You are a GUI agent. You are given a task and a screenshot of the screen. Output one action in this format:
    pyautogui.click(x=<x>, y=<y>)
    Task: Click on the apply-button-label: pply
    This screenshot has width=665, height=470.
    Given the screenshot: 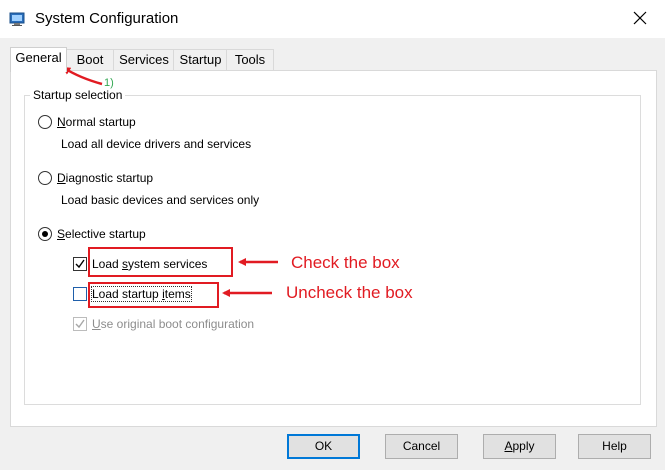 What is the action you would take?
    pyautogui.click(x=523, y=446)
    